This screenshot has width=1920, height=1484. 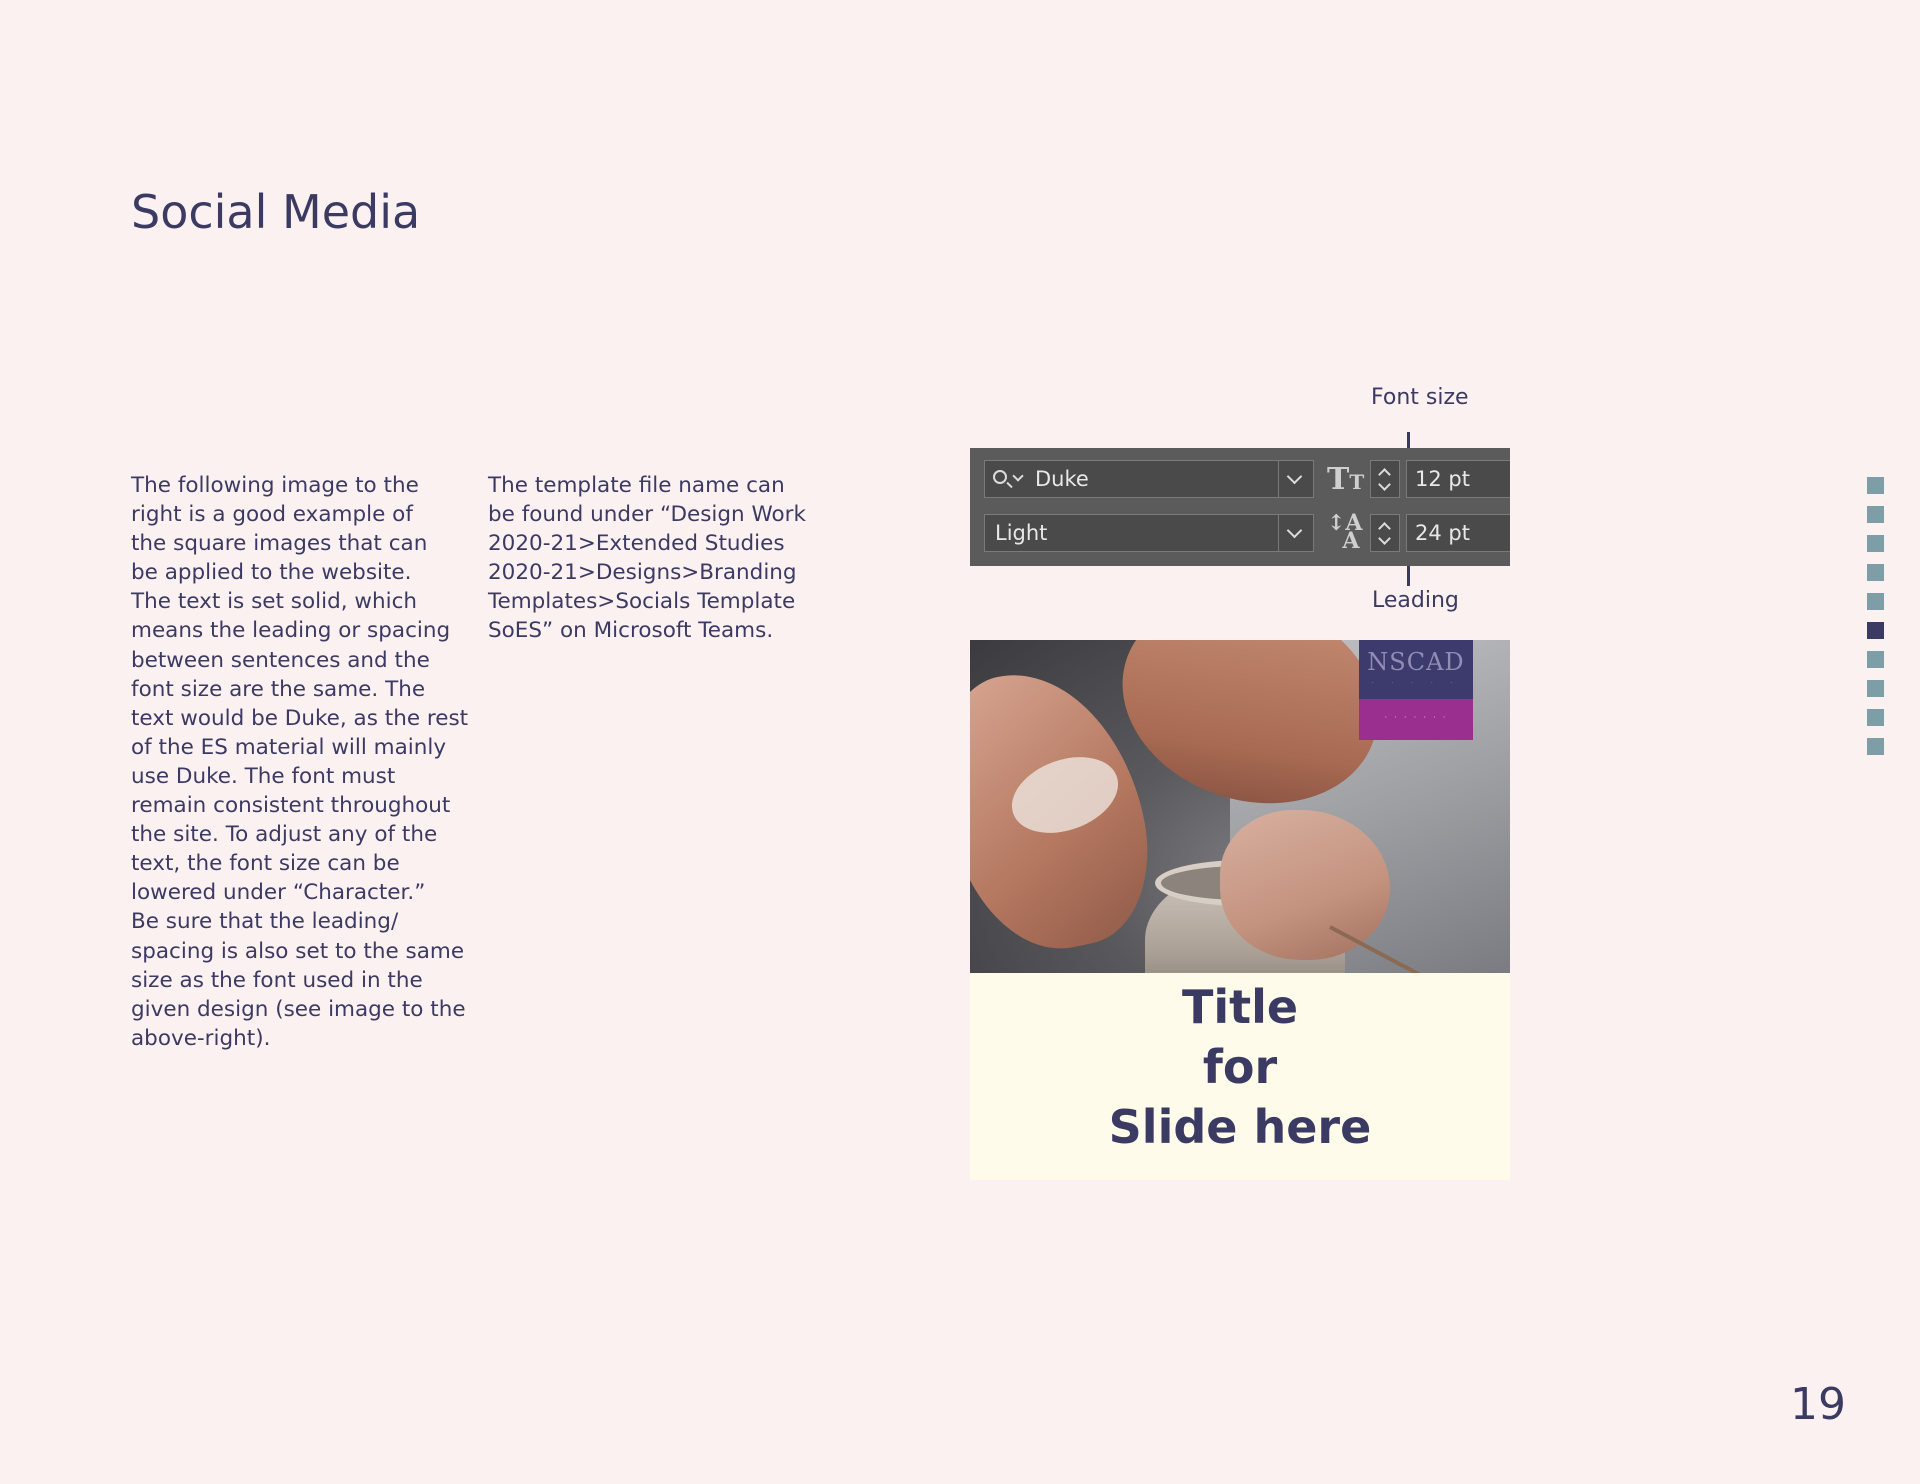 I want to click on page-title: Social Media, so click(x=276, y=212).